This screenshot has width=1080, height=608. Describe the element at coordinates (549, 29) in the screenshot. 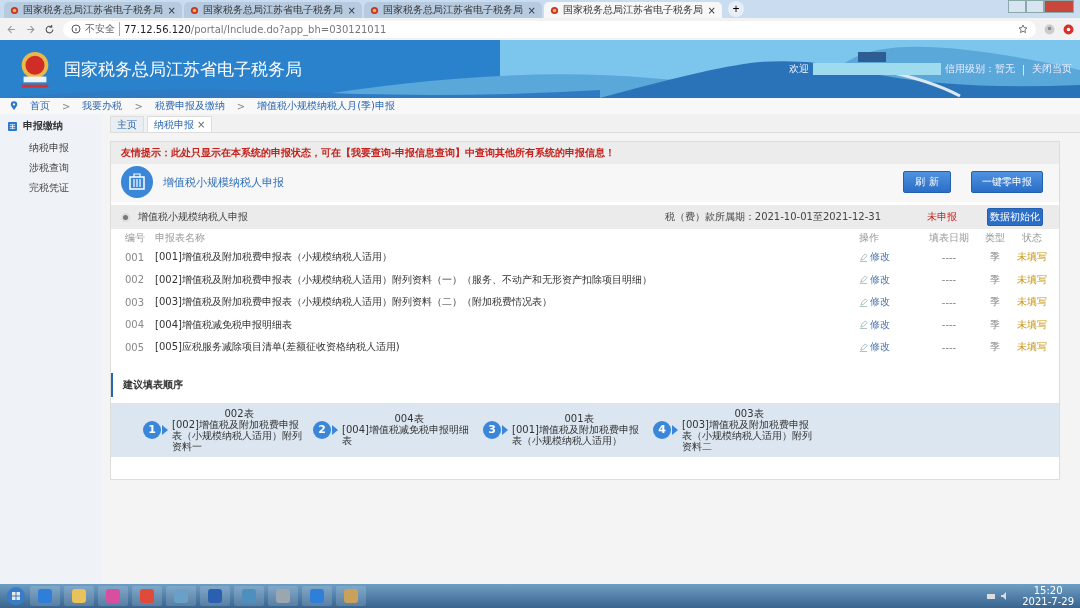

I see `address-field: 不安全 77.12.56.120/portal/Include.do?app_bh=030121011` at that location.